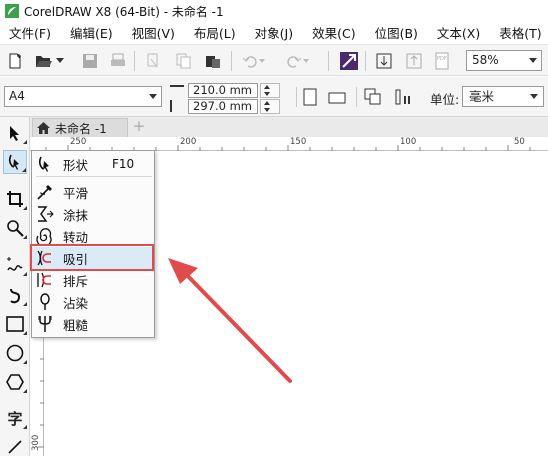  Describe the element at coordinates (349, 61) in the screenshot. I see `import-export-icon` at that location.